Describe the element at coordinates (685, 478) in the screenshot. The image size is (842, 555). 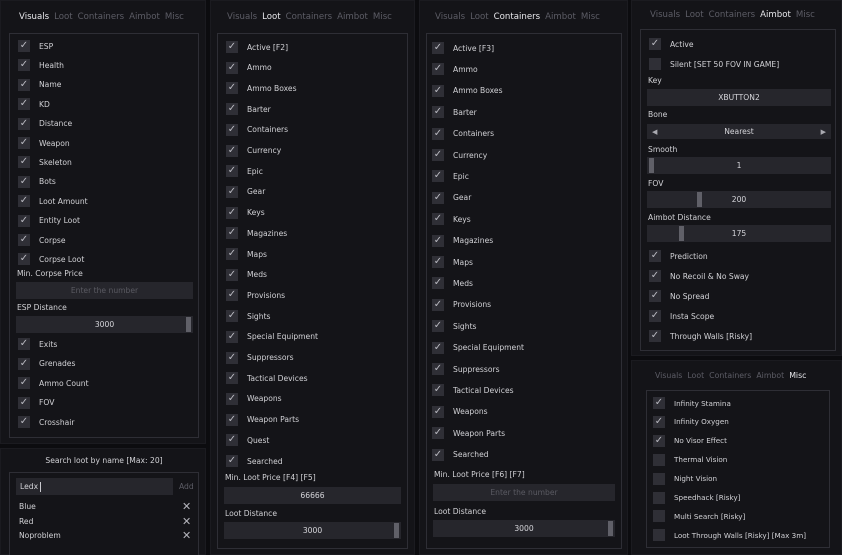
I see `misc-list-row-night-vision: Night Vision` at that location.